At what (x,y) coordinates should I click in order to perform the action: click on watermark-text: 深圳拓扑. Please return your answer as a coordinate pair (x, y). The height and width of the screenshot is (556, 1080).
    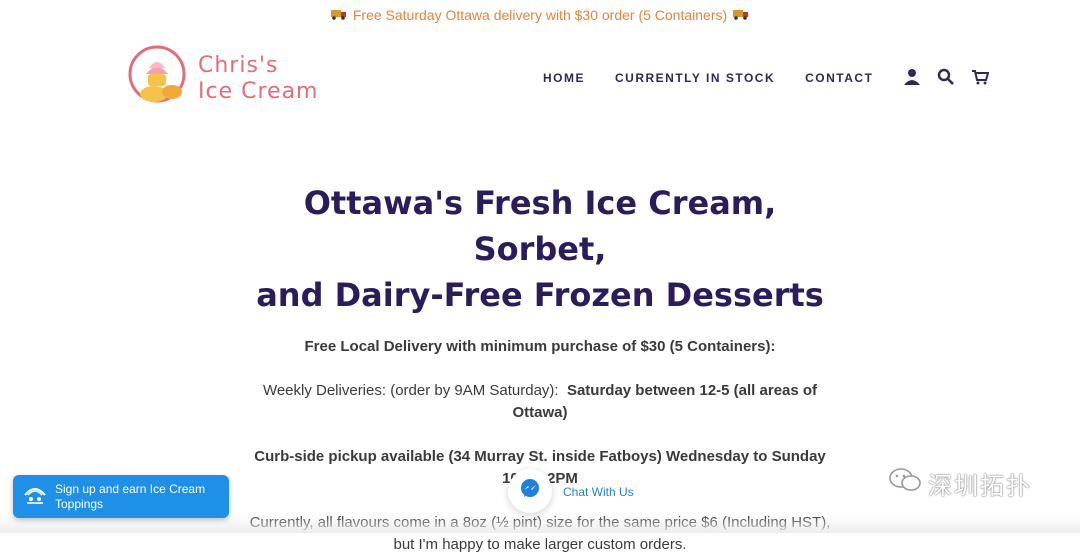
    Looking at the image, I should click on (980, 486).